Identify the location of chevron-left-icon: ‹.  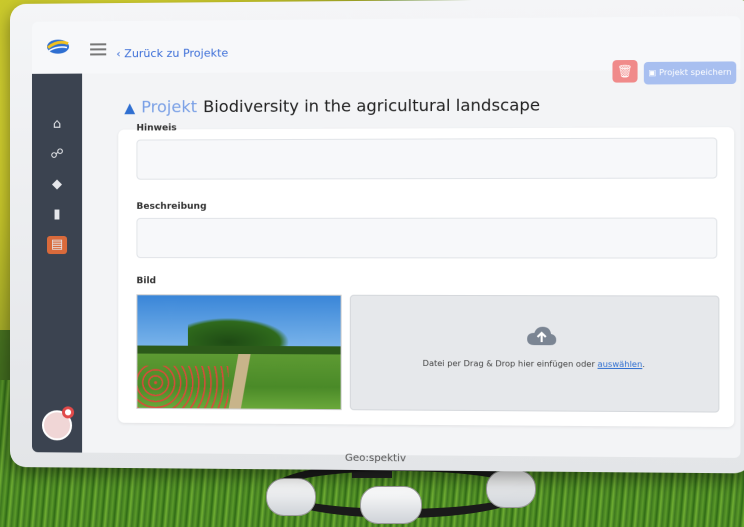
(120, 54).